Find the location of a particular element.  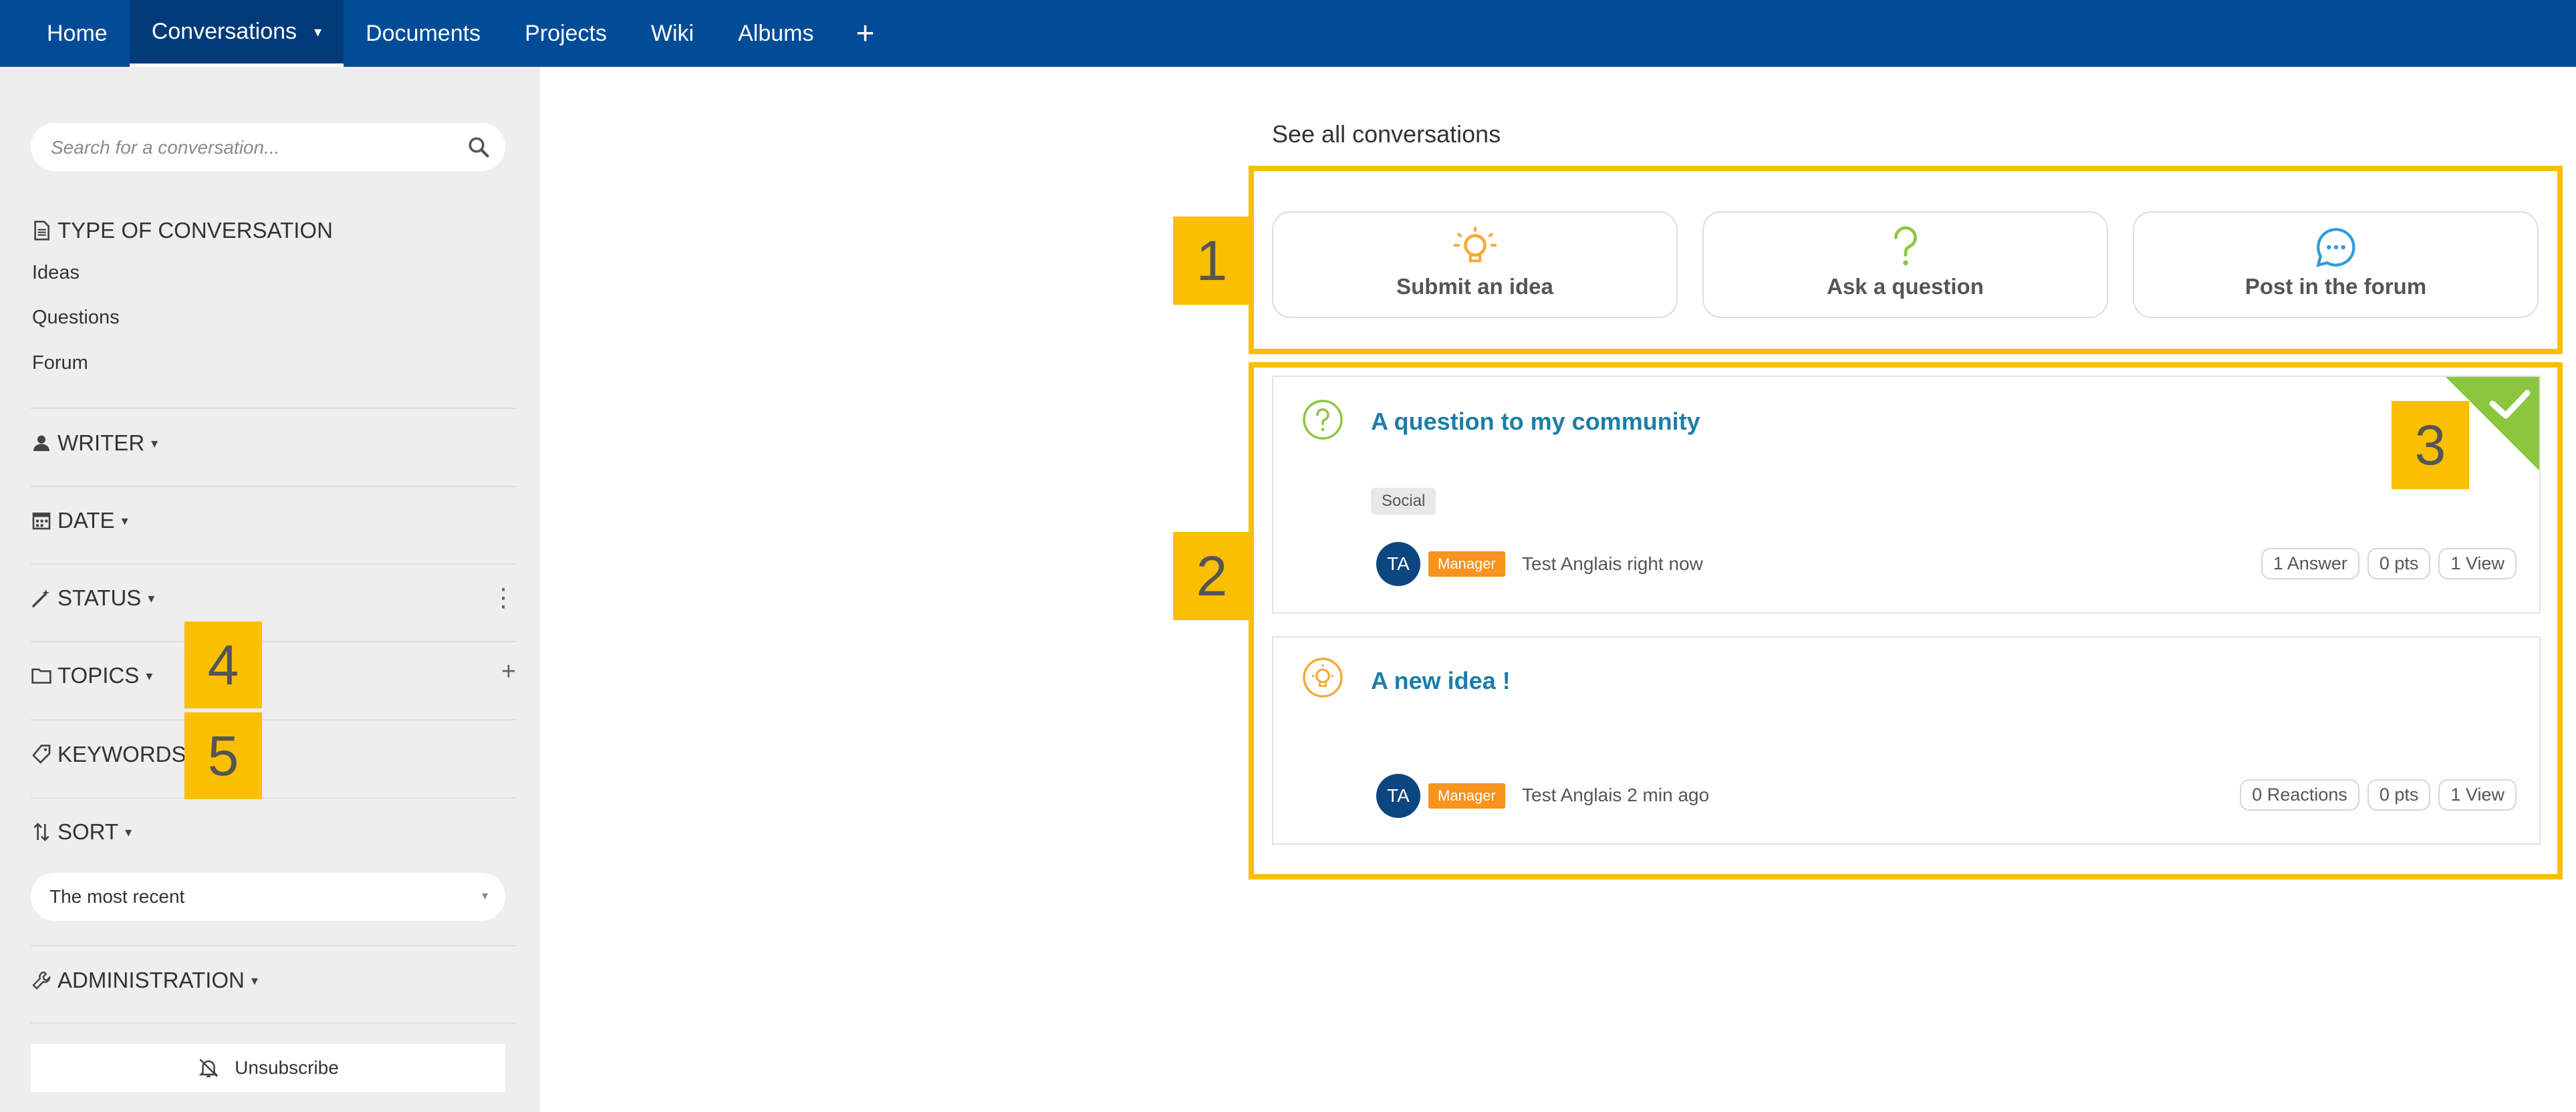

sort-icon is located at coordinates (41, 832).